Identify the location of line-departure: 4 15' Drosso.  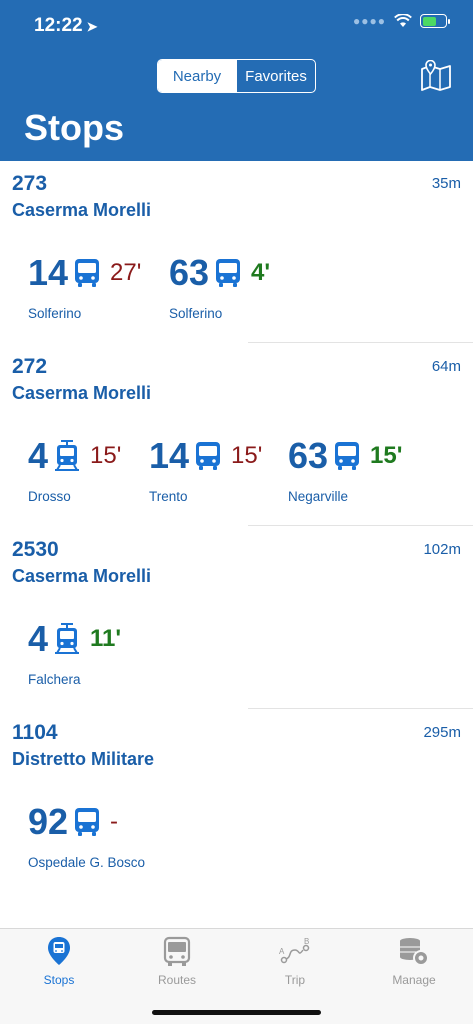
(75, 470).